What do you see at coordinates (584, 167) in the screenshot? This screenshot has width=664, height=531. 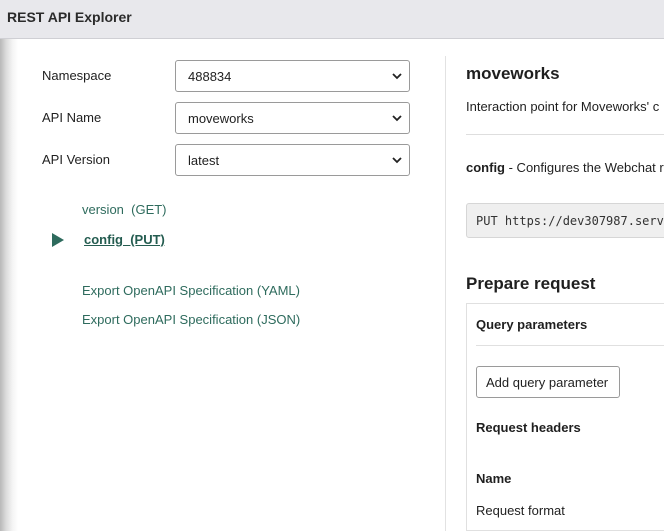 I see `method-description: - Configures the Webchat r` at bounding box center [584, 167].